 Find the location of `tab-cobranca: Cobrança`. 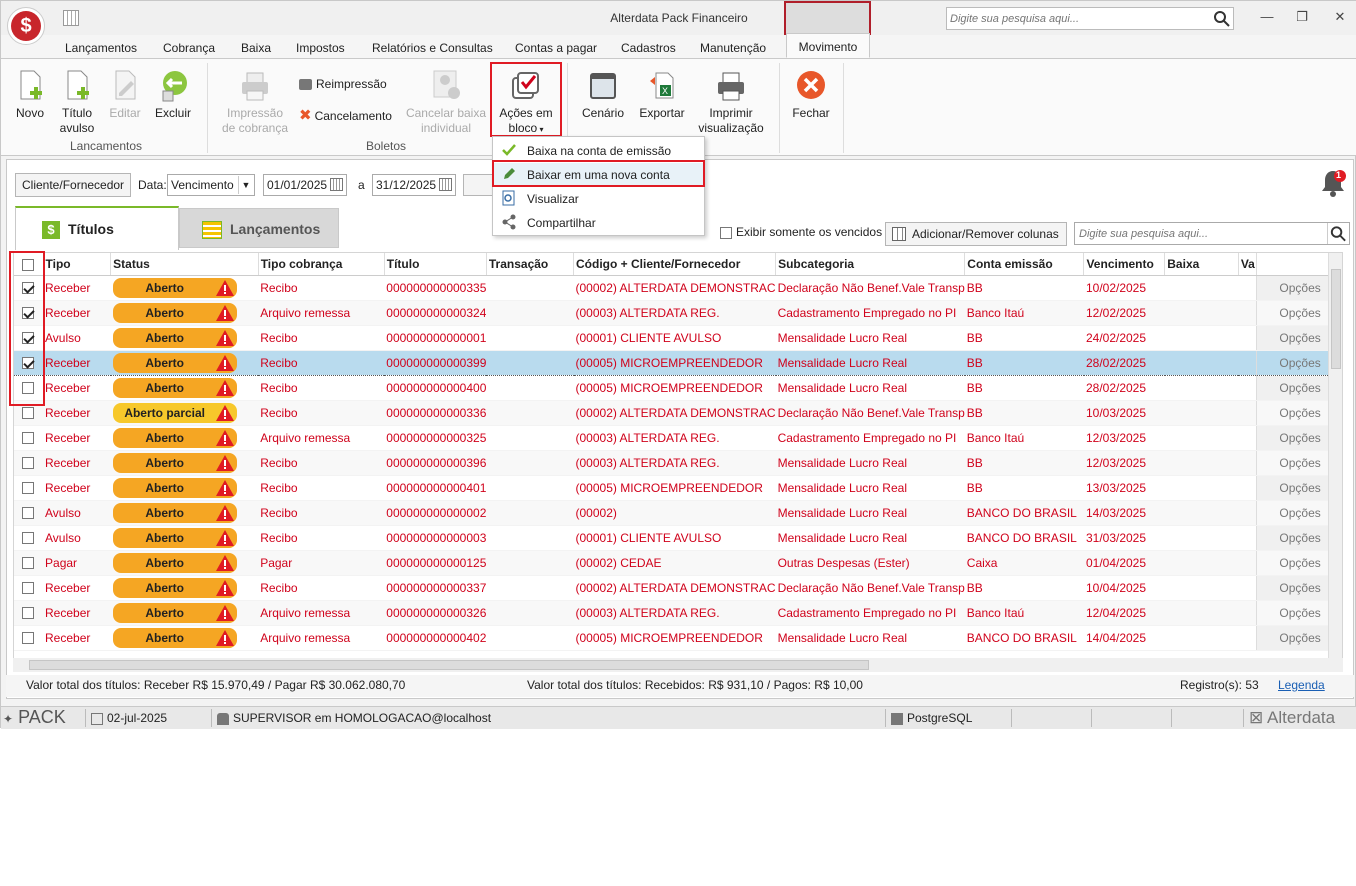

tab-cobranca: Cobrança is located at coordinates (189, 48).